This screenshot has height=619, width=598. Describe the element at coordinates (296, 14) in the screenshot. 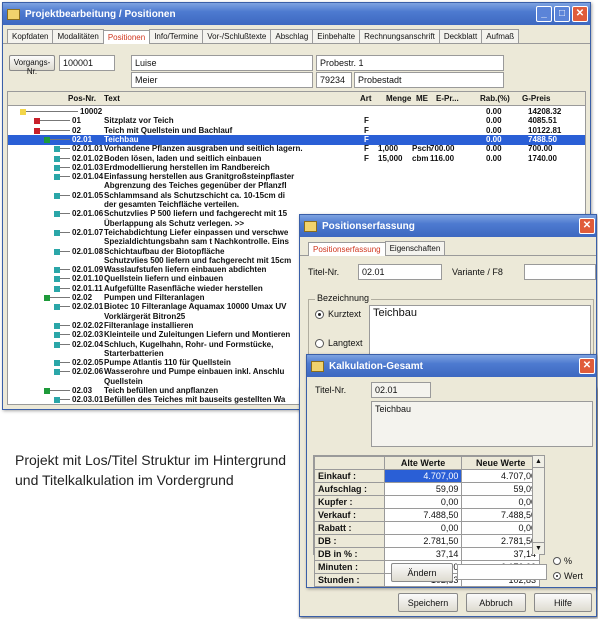

I see `projekt-titlebar: Projektbearbeitung / Positionen _ □ ✕` at that location.